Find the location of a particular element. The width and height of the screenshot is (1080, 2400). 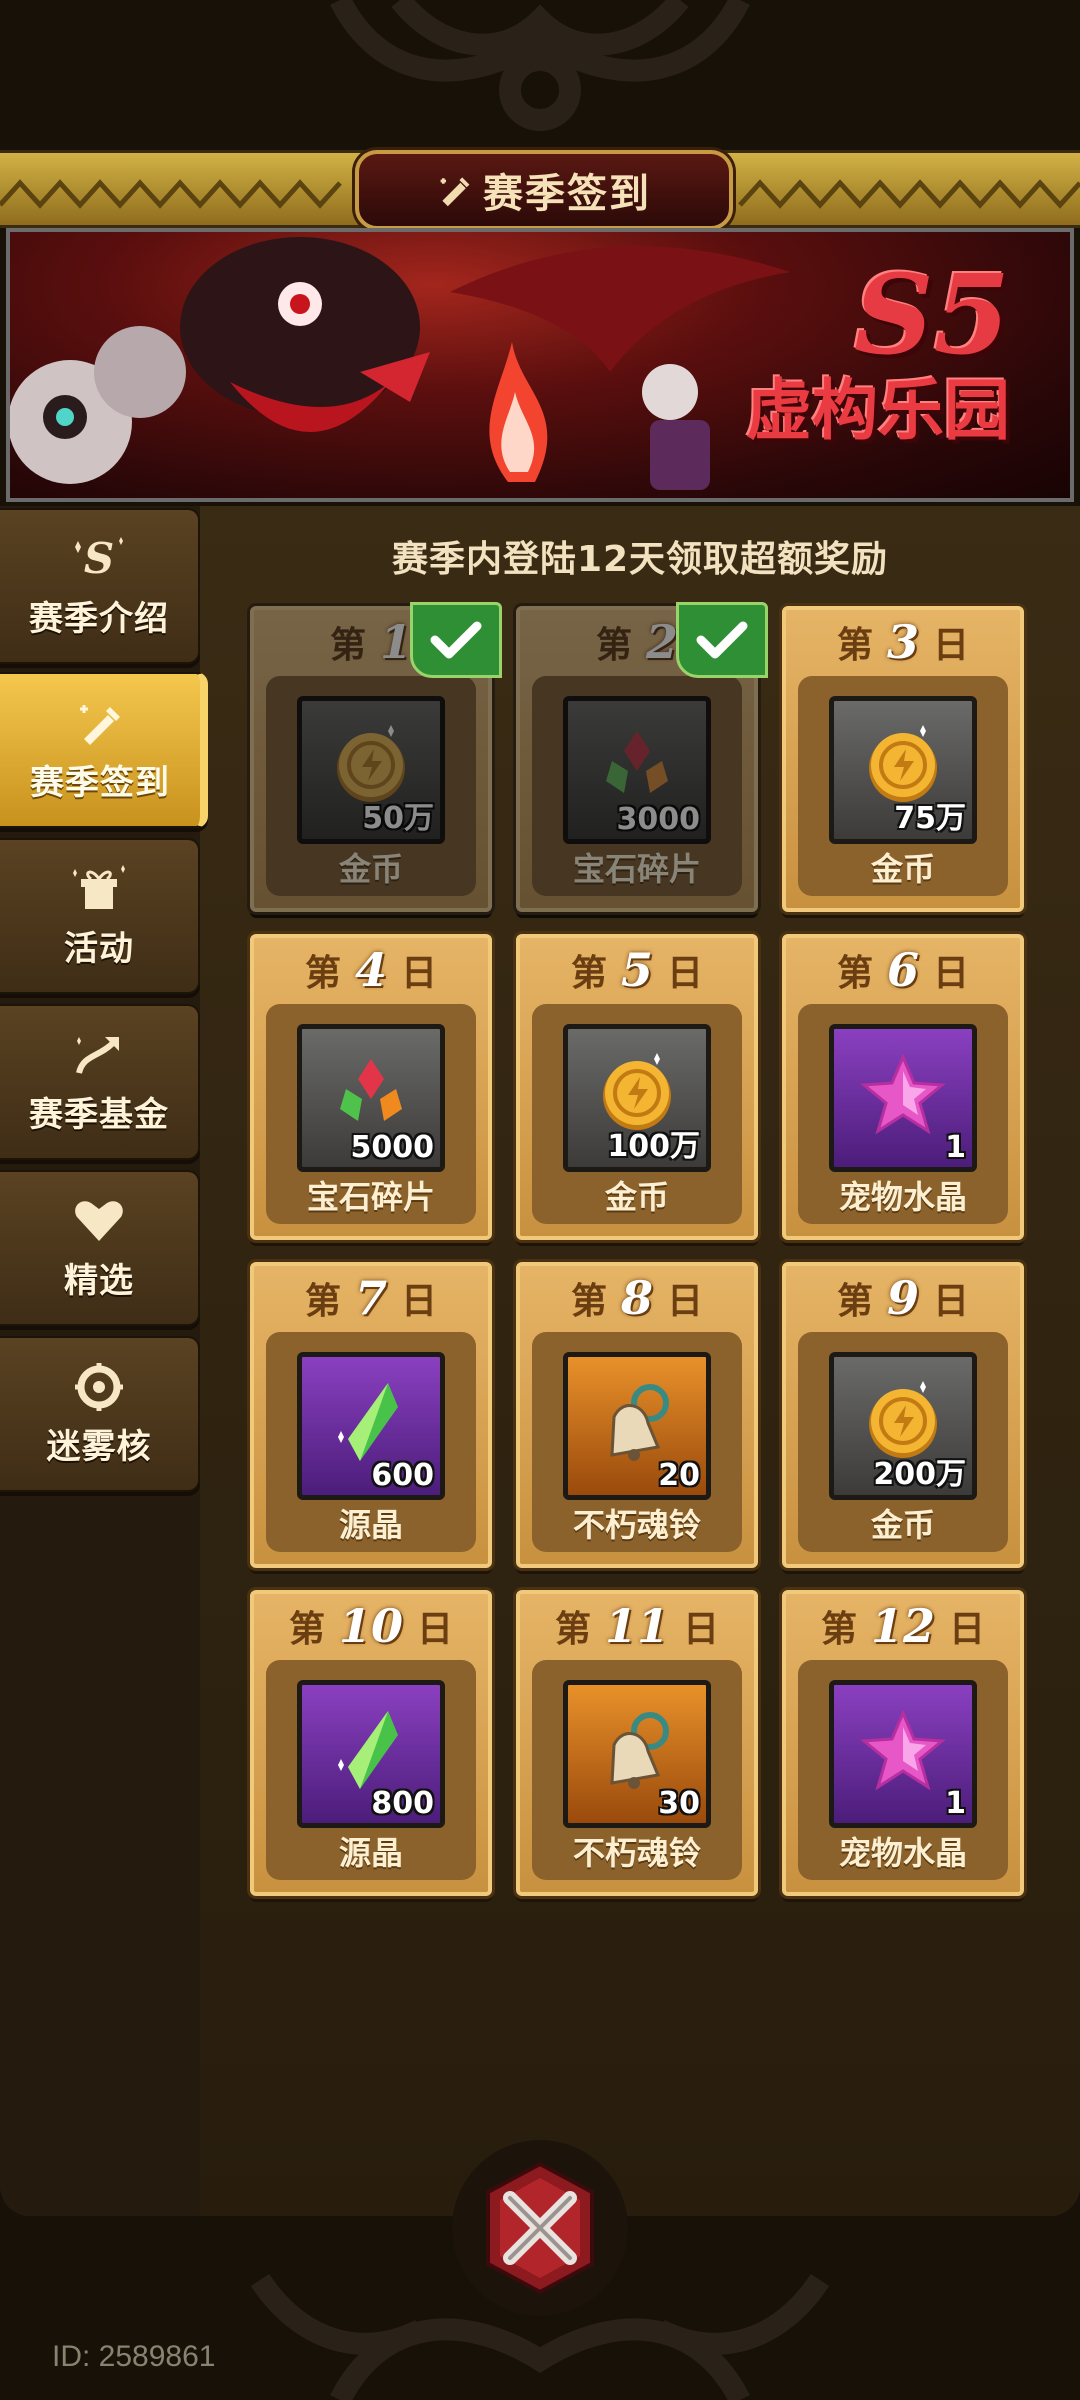

reward-slot: 50万金币 is located at coordinates (371, 786).